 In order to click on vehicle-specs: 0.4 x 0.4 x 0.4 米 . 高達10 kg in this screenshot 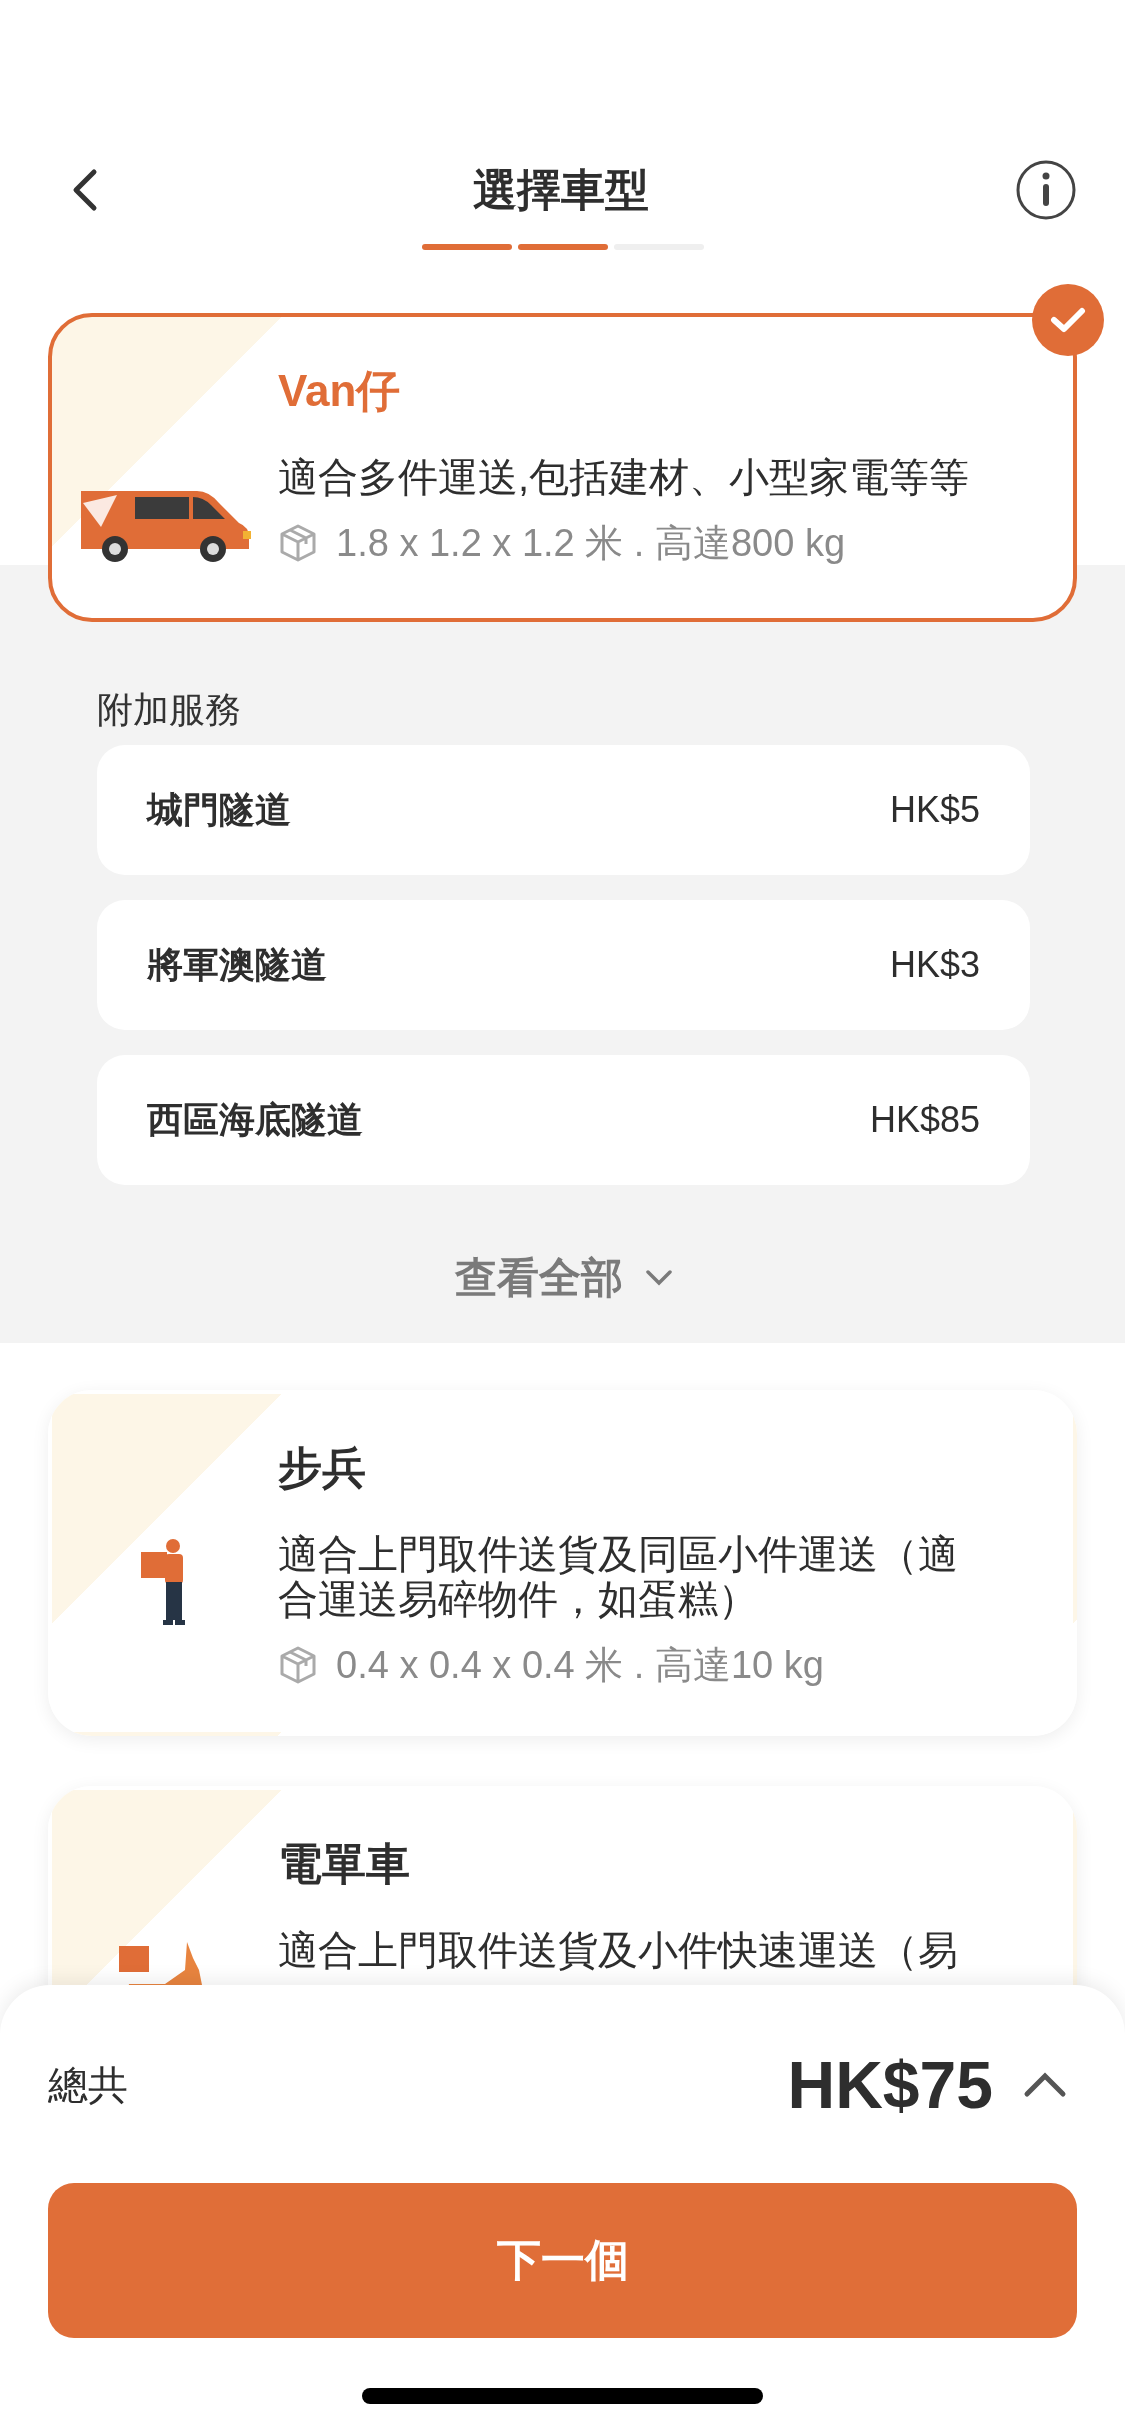, I will do `click(580, 1665)`.